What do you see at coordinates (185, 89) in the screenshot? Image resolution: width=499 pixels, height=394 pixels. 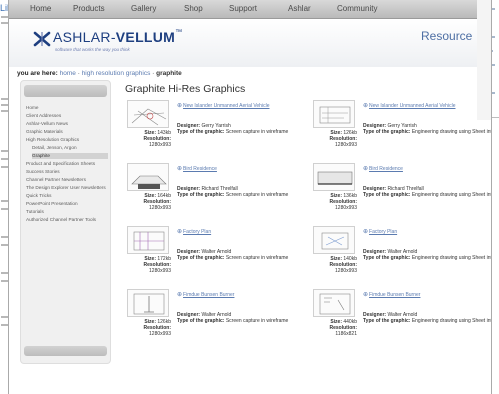 I see `page-title: Graphite Hi-Res Graphics` at bounding box center [185, 89].